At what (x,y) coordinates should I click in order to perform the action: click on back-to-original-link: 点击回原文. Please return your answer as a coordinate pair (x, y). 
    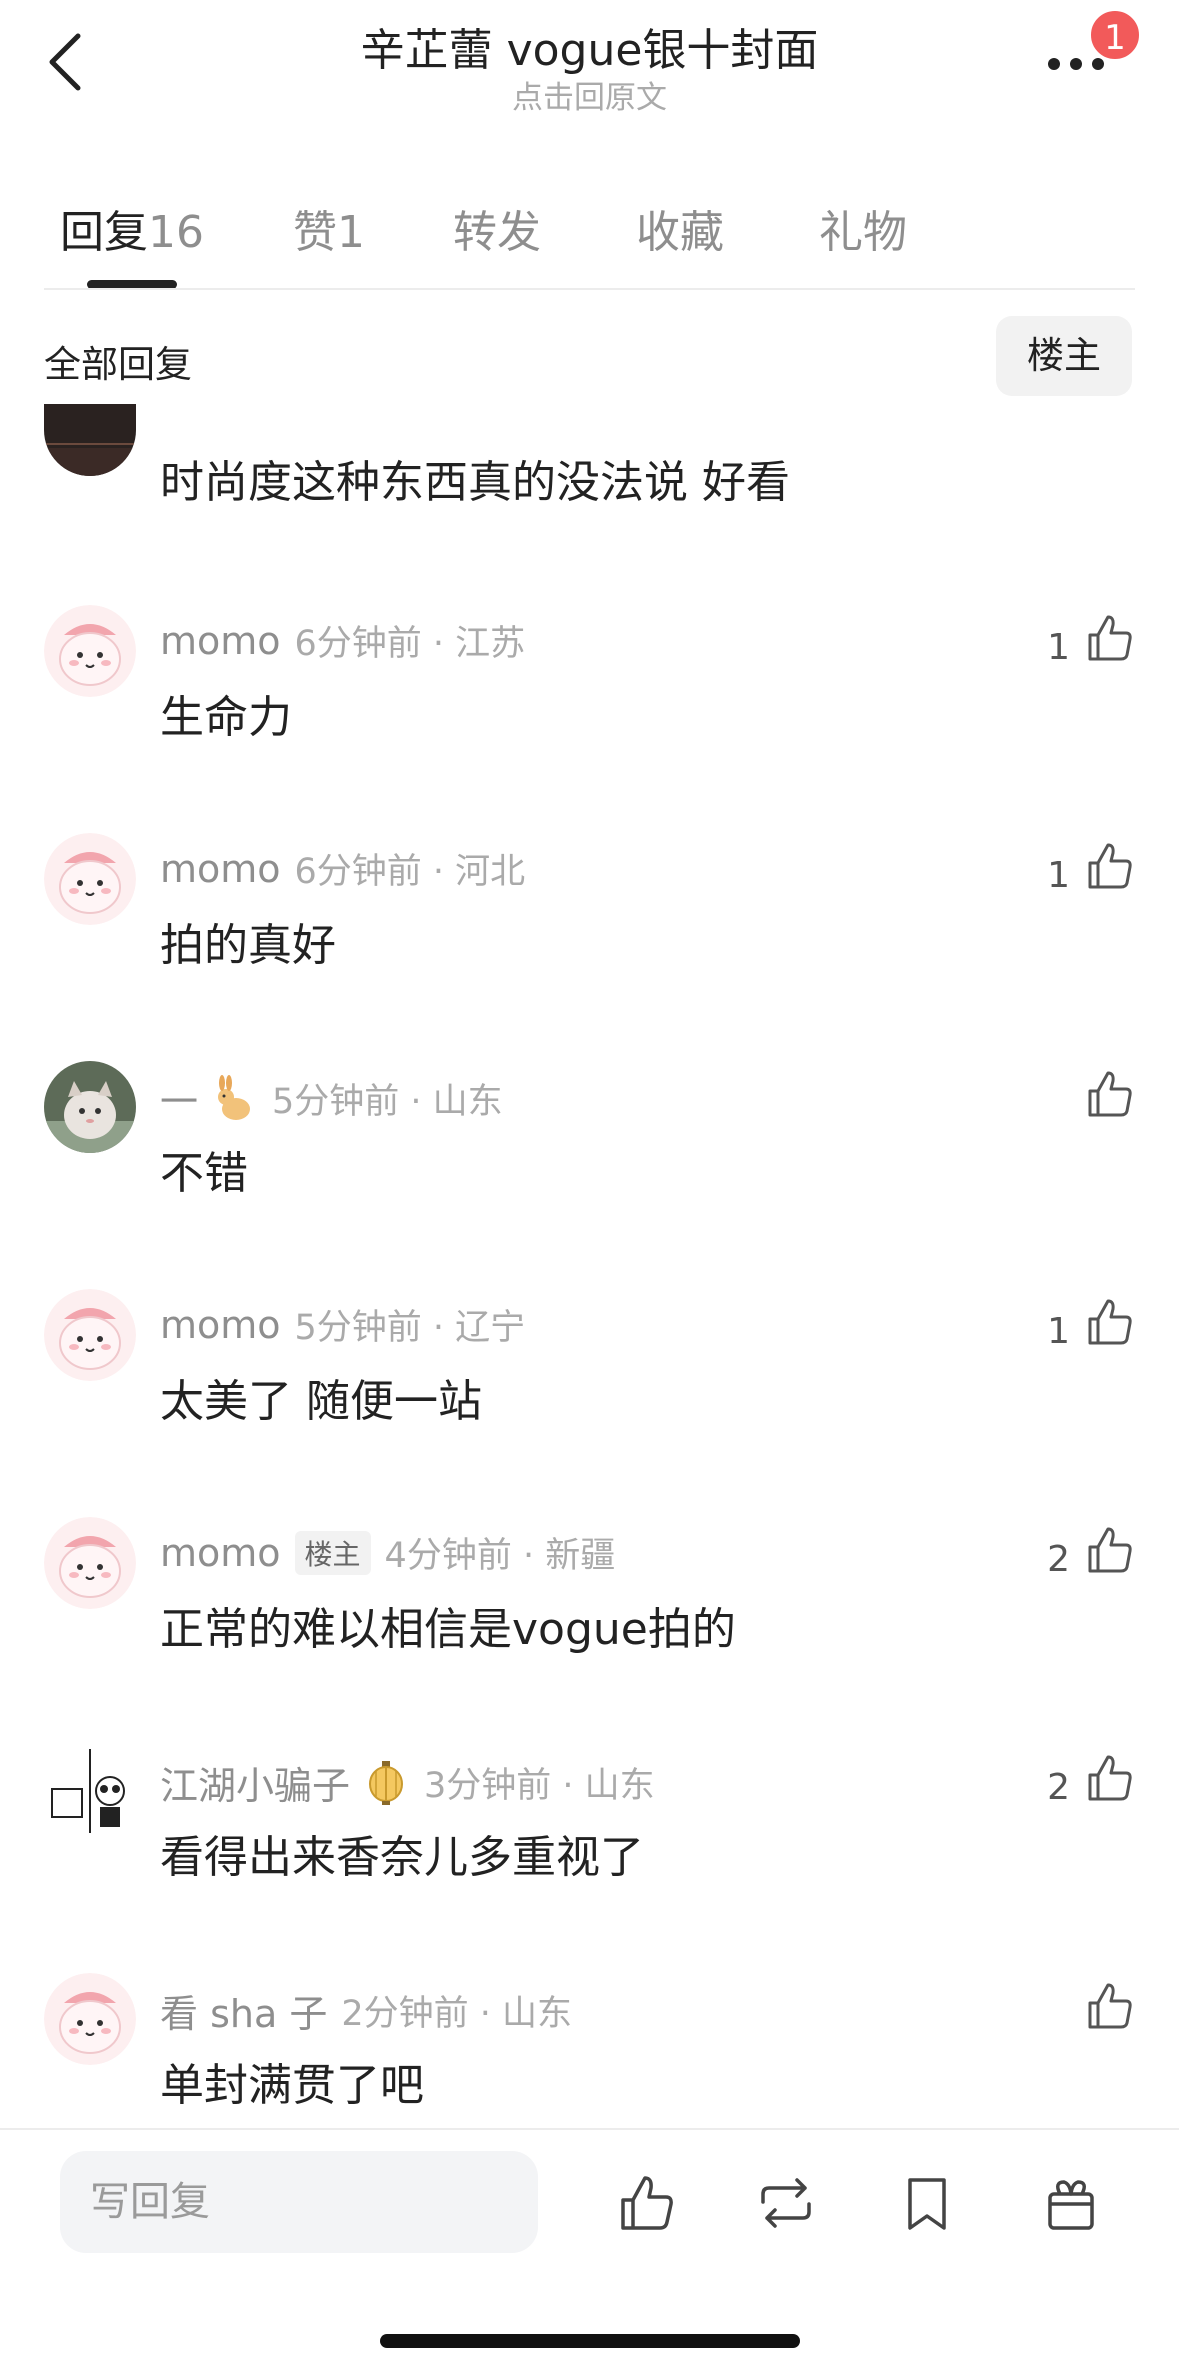
    Looking at the image, I should click on (589, 94).